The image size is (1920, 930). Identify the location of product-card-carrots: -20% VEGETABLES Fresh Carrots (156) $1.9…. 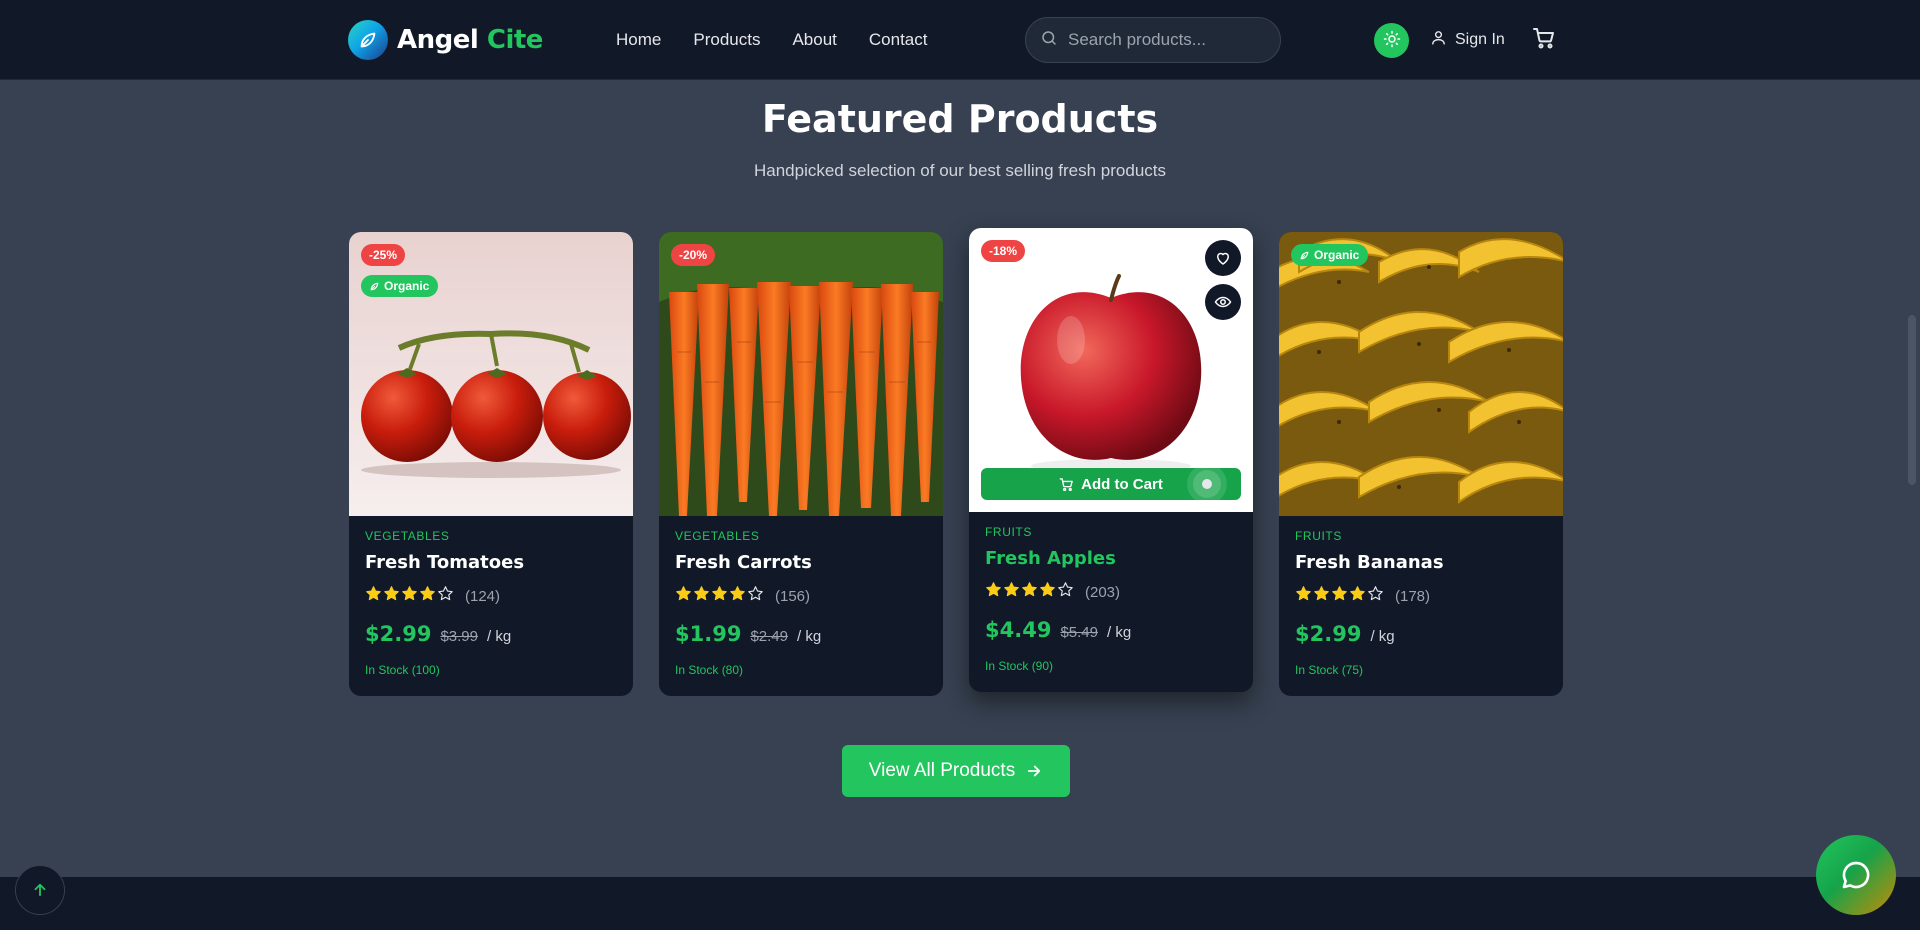
(801, 464).